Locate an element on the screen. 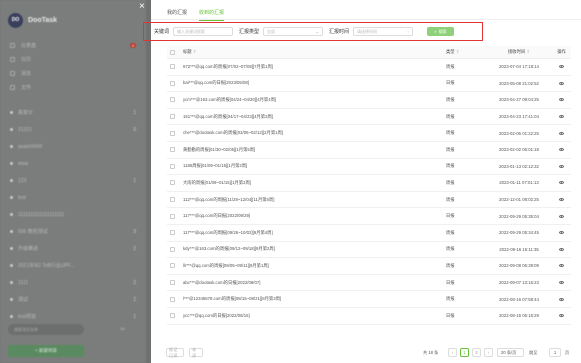  page-button: 1 is located at coordinates (464, 352).